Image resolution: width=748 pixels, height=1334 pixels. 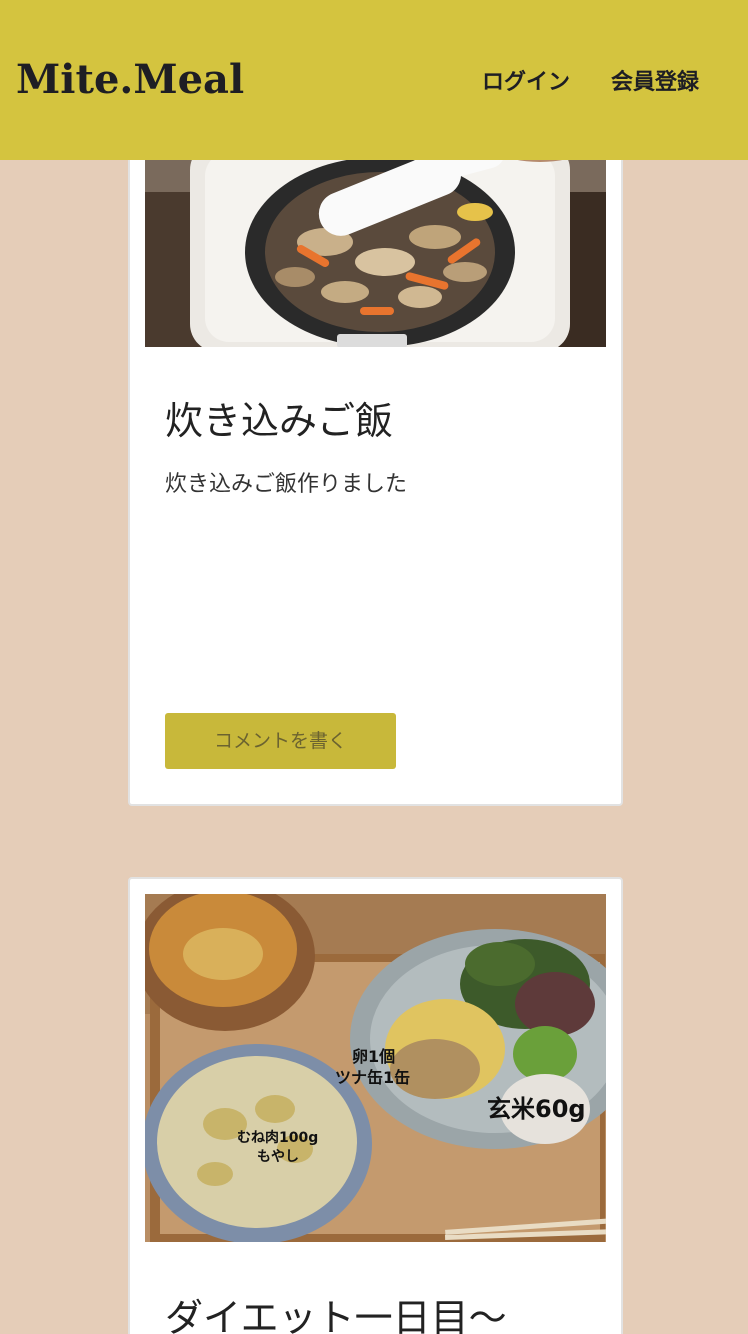 I want to click on site-header: Mite.Meal ログイン 会員登録, so click(x=374, y=80).